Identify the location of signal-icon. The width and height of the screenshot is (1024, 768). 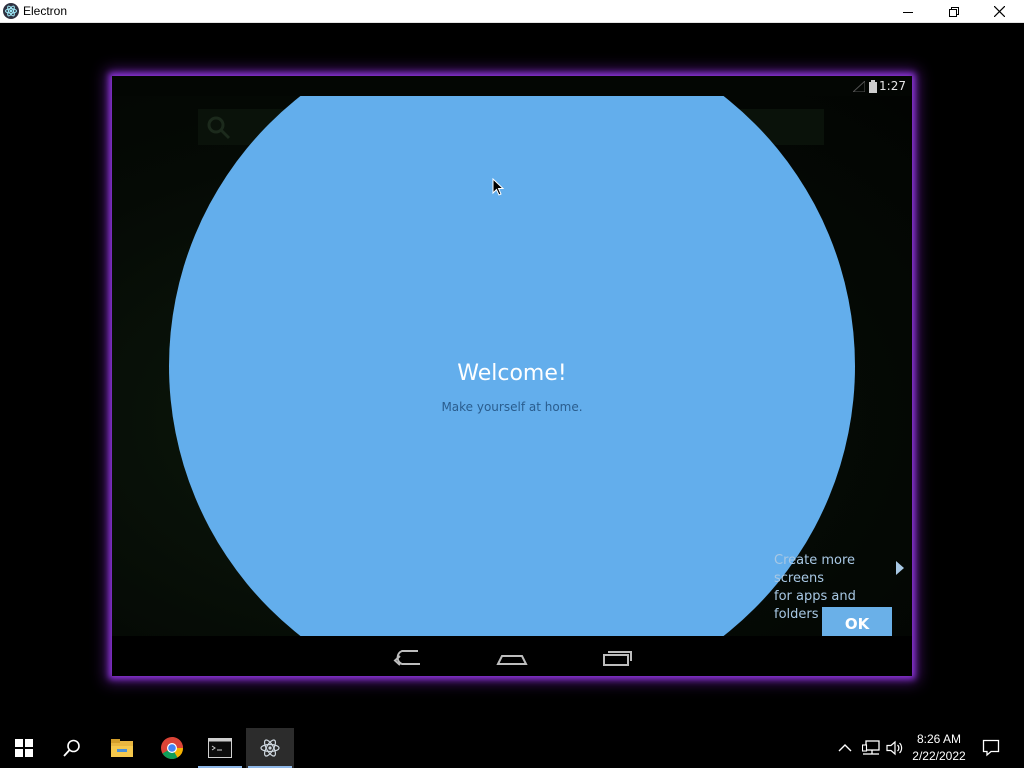
(859, 86).